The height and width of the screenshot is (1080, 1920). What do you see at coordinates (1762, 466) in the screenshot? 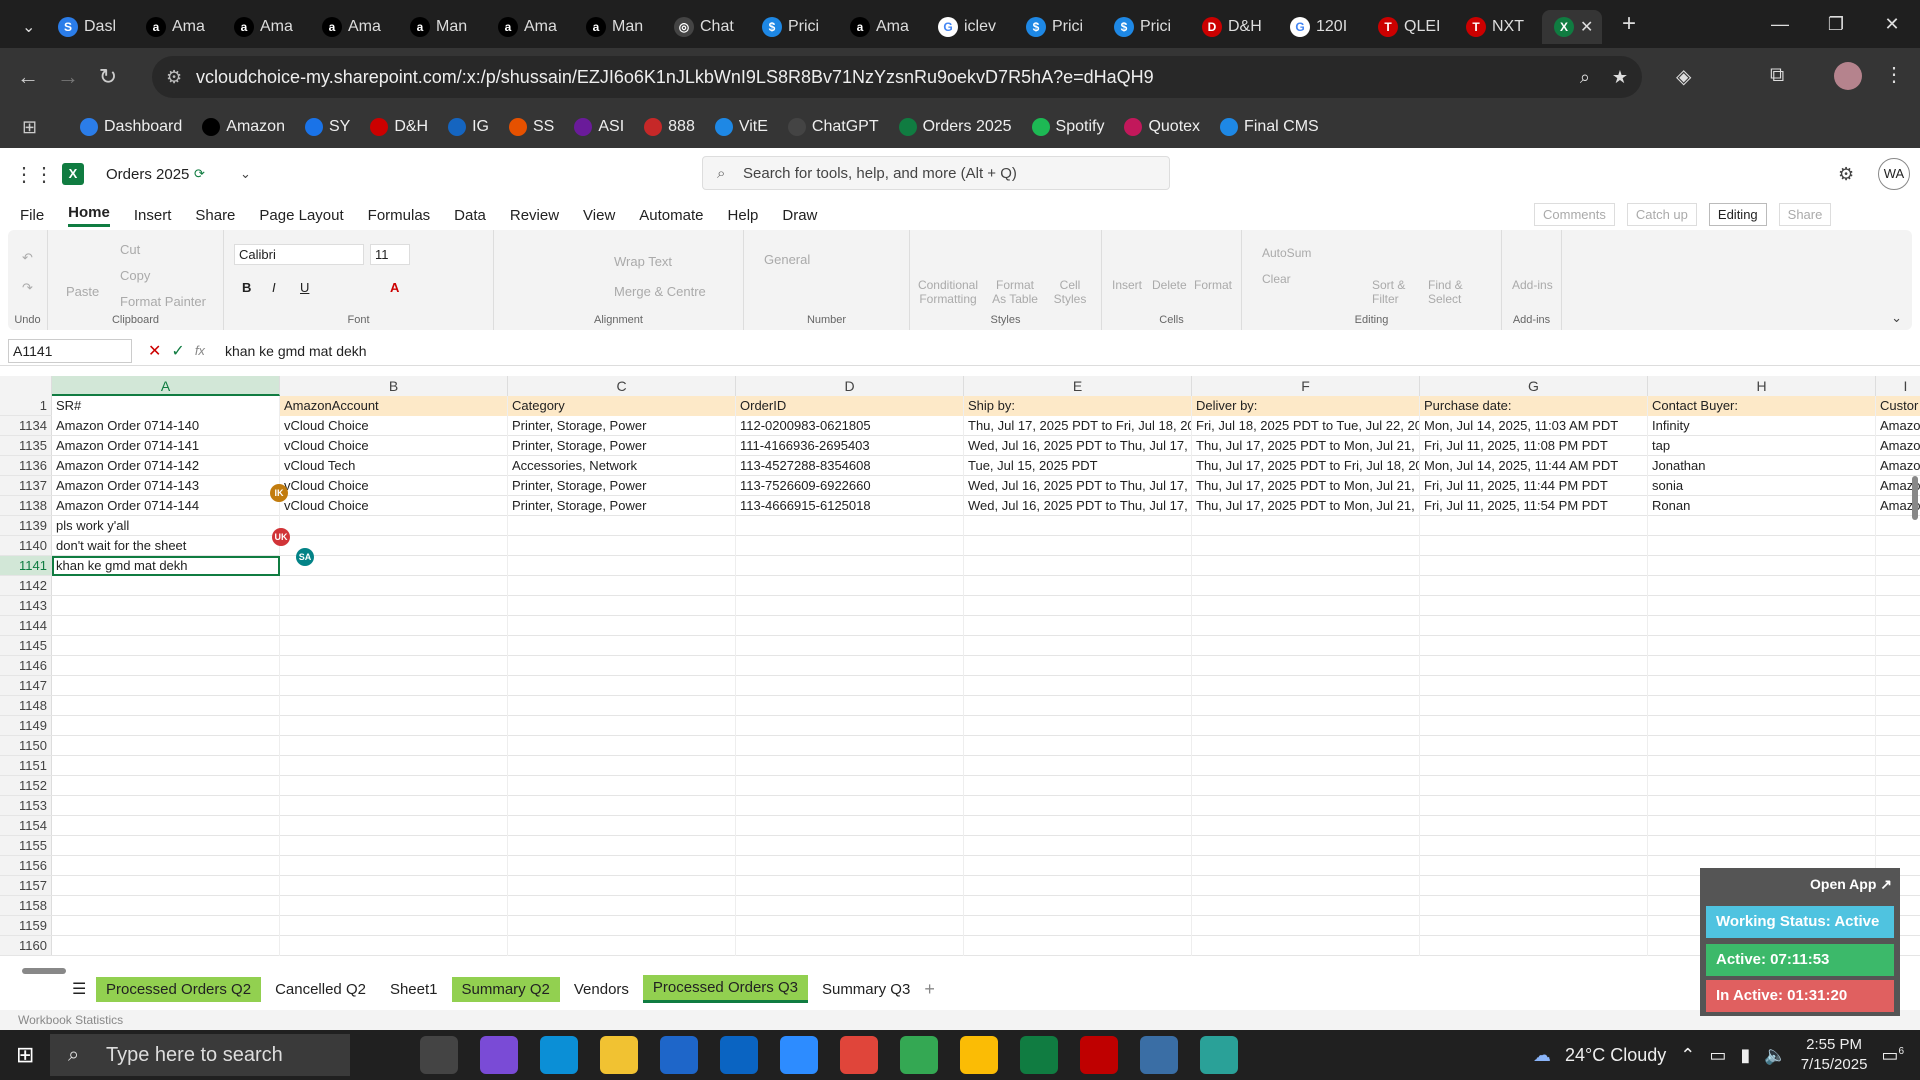
I see `grid-cell: Jonathan` at bounding box center [1762, 466].